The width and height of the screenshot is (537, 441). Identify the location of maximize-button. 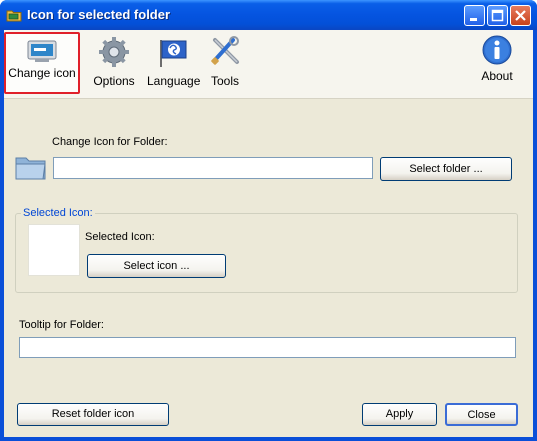
(497, 15).